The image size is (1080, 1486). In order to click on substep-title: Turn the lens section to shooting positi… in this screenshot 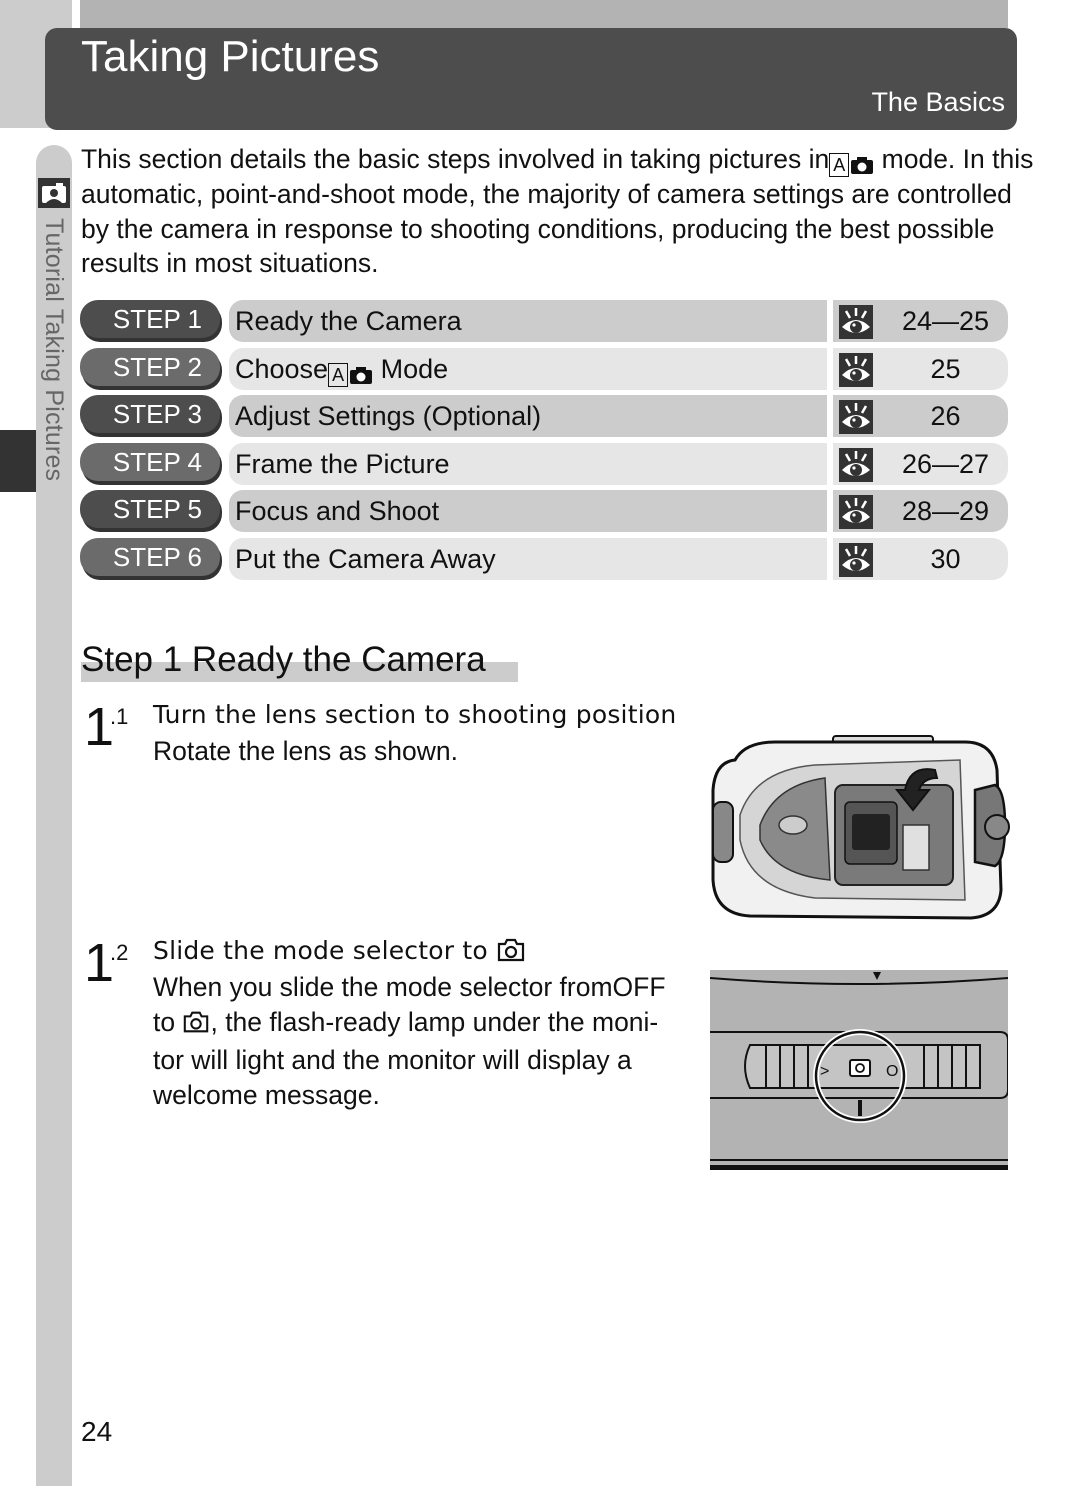, I will do `click(415, 714)`.